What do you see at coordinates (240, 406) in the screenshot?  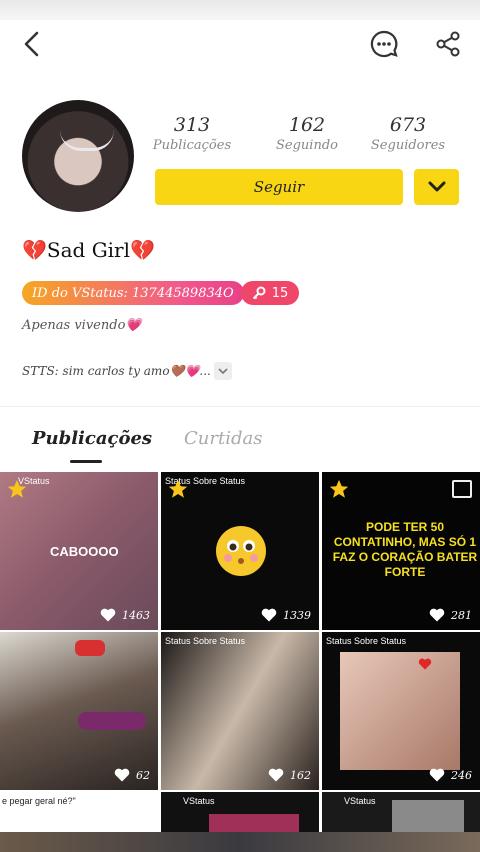 I see `divider` at bounding box center [240, 406].